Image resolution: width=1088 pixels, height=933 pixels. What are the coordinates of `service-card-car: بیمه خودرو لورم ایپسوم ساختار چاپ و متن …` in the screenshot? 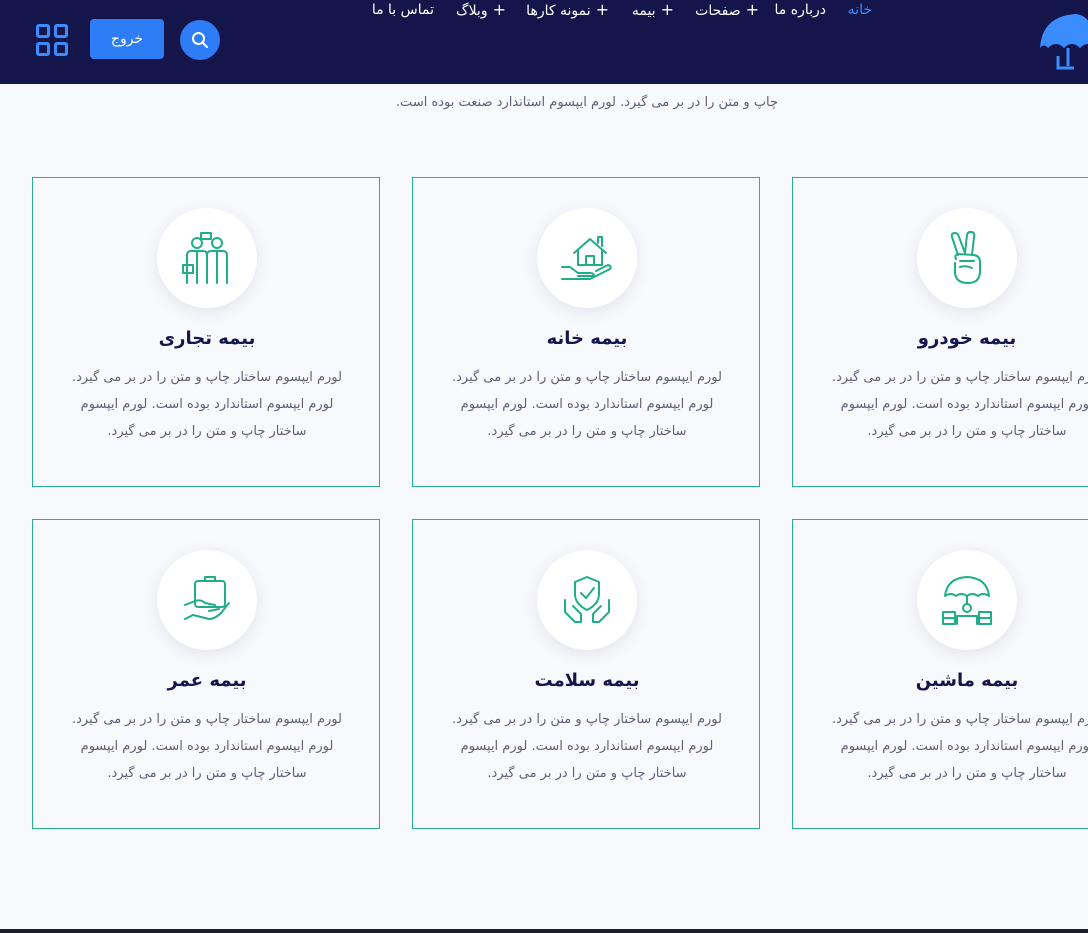 It's located at (940, 332).